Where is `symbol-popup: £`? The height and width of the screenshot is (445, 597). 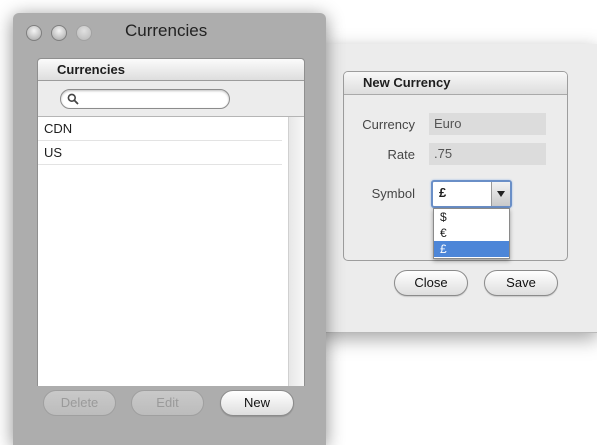 symbol-popup: £ is located at coordinates (471, 194).